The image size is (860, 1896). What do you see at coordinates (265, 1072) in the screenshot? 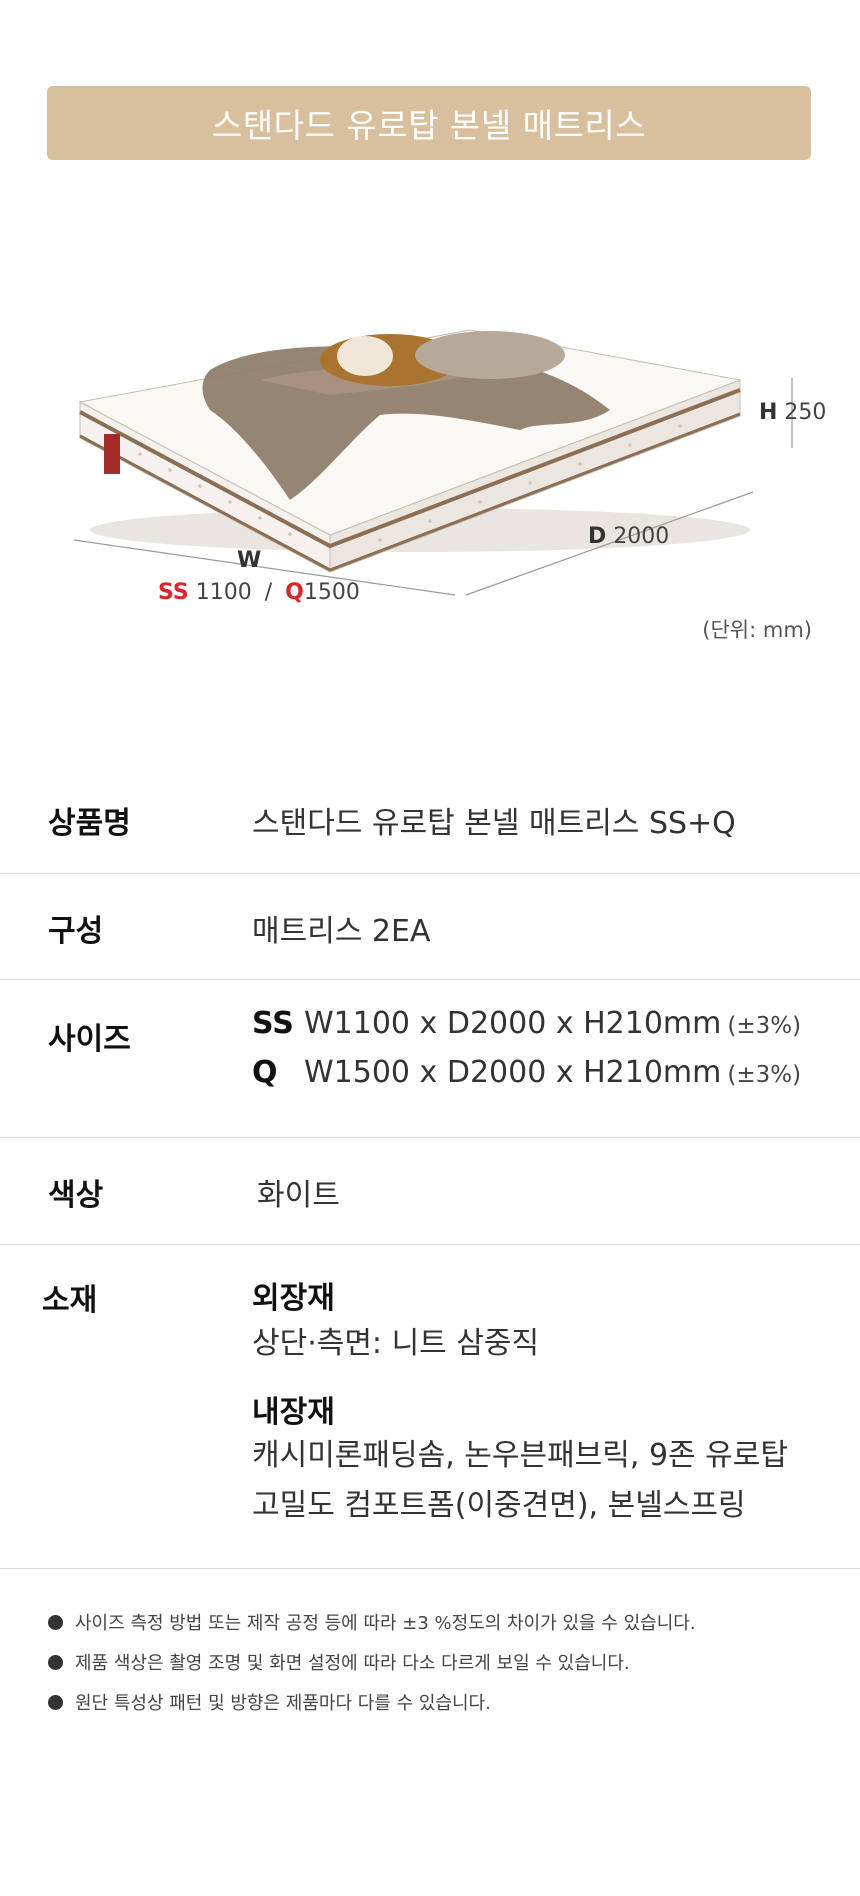
I see `size-key-q: Q` at bounding box center [265, 1072].